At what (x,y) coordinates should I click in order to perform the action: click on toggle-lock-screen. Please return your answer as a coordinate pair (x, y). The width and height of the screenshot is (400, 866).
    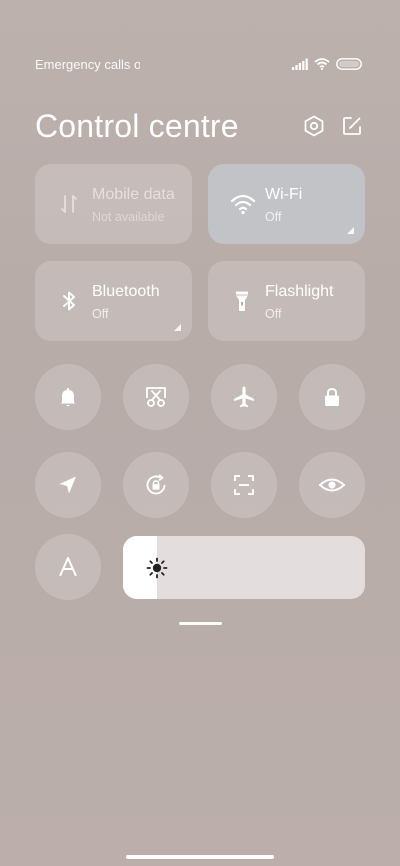
    Looking at the image, I should click on (332, 397).